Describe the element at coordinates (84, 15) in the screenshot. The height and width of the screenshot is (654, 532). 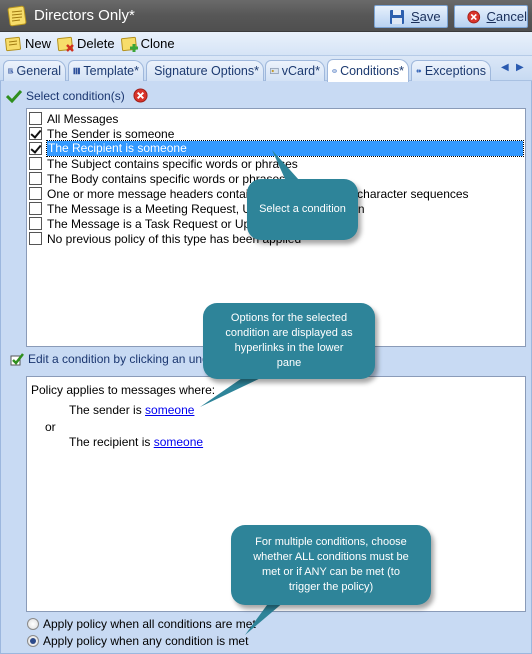
I see `window-title: Directors Only*` at that location.